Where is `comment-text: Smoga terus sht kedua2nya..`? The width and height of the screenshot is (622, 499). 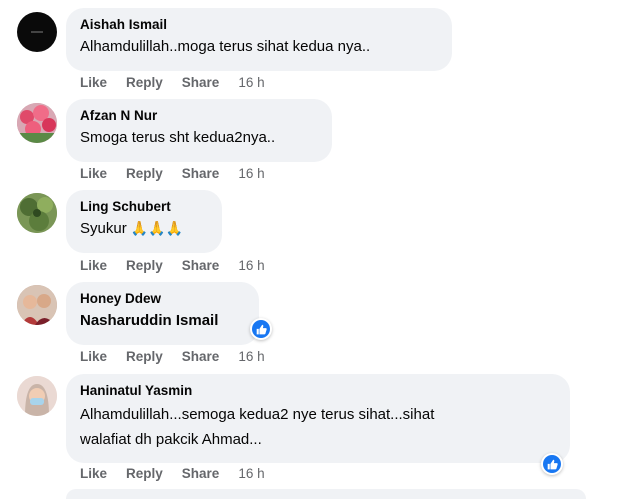 comment-text: Smoga terus sht kedua2nya.. is located at coordinates (178, 137).